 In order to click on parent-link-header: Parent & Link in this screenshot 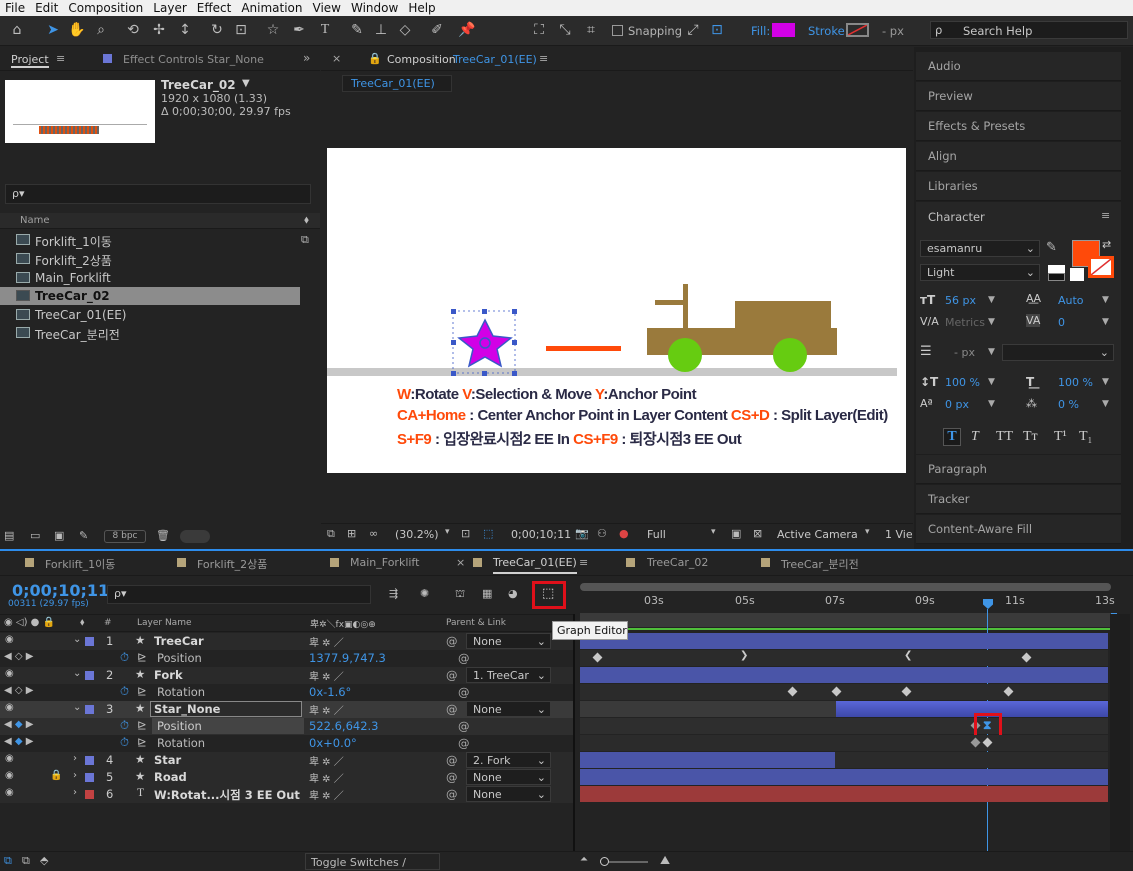, I will do `click(476, 623)`.